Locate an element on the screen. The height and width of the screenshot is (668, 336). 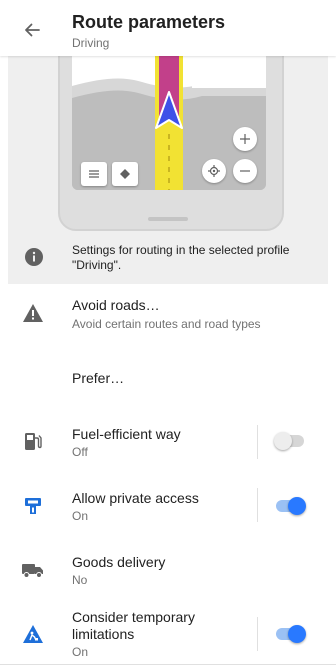
zoom-in-map-button is located at coordinates (245, 139).